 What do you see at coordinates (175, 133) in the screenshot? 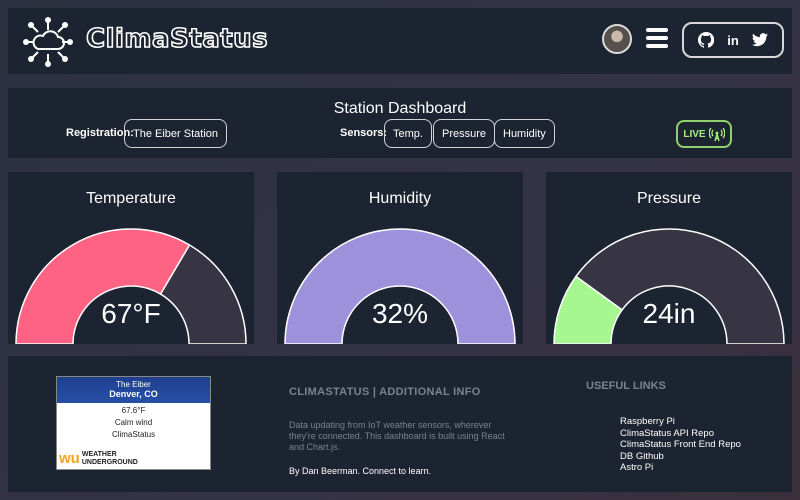
I see `registration-select: The Eiber Station` at bounding box center [175, 133].